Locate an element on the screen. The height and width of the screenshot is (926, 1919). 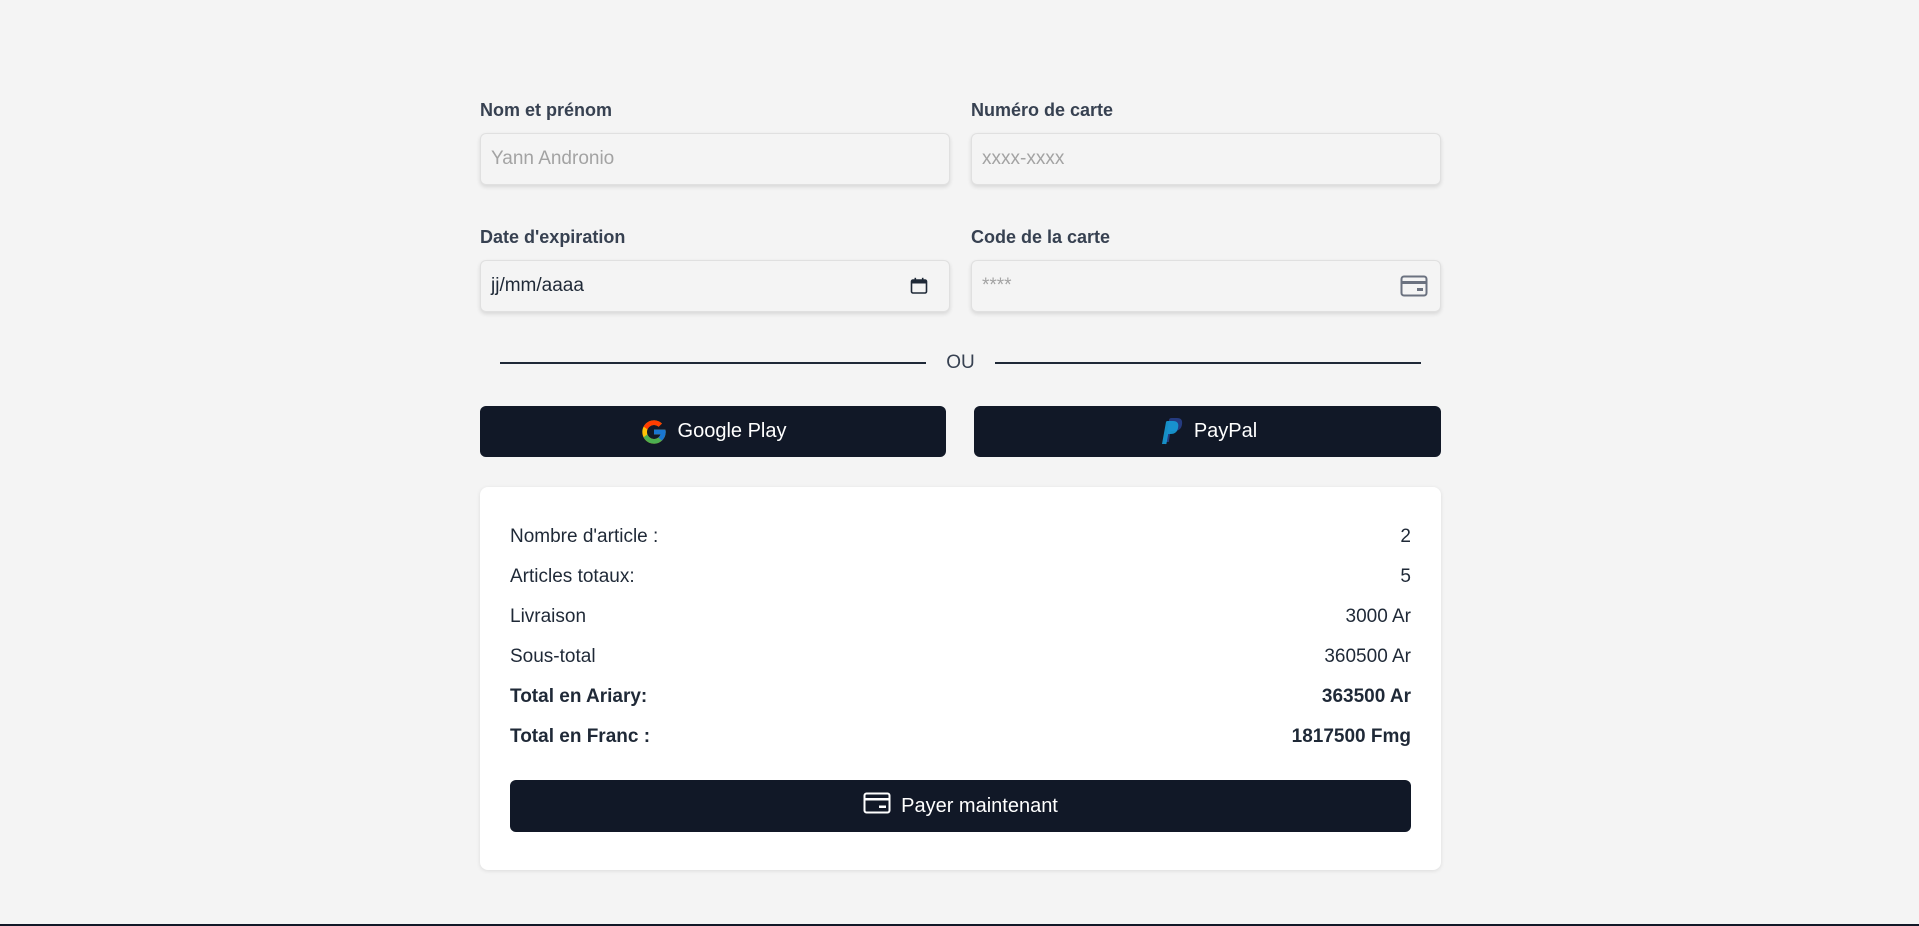
card-number-input-box is located at coordinates (1206, 159).